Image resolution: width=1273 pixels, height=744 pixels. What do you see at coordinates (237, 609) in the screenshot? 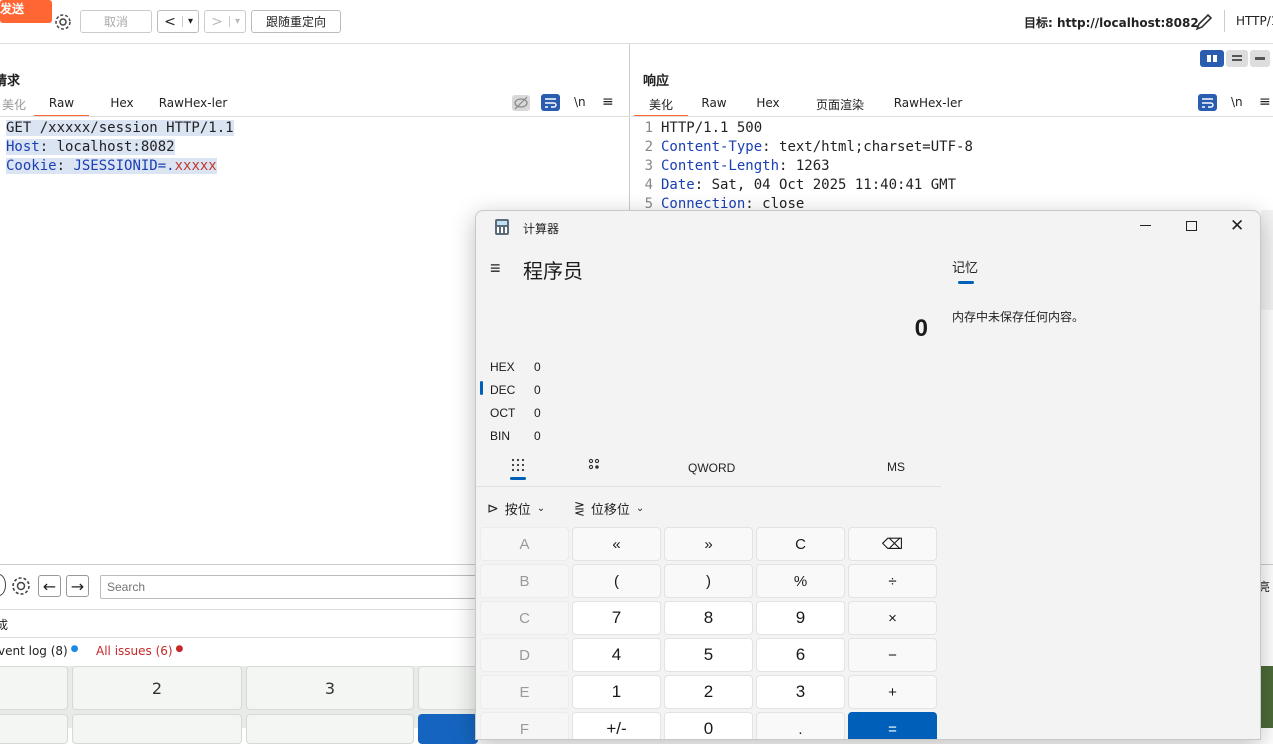
I see `divider` at bounding box center [237, 609].